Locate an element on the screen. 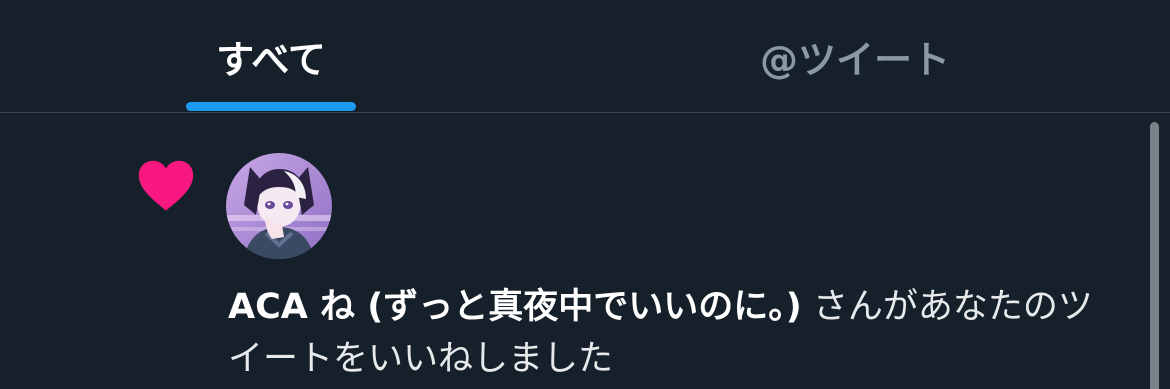  tab-mentions-label: @ツイート is located at coordinates (854, 59).